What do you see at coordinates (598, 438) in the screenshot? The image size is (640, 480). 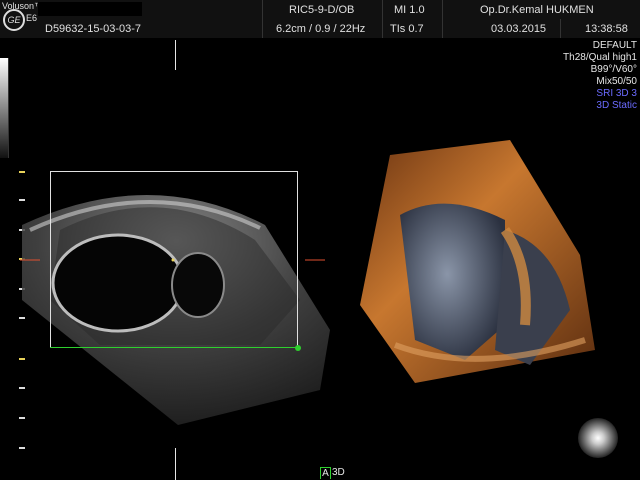 I see `probe-orientation-icon` at bounding box center [598, 438].